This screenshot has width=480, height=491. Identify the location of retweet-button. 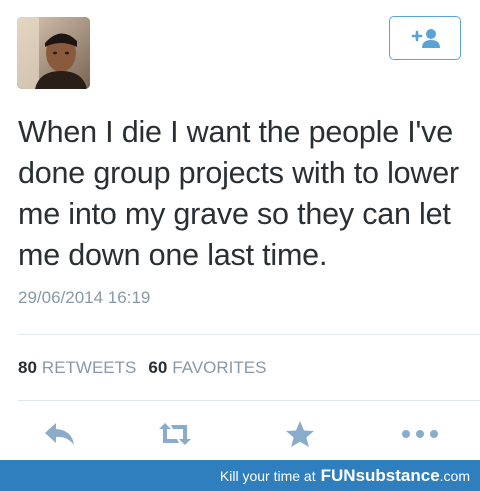
(175, 434).